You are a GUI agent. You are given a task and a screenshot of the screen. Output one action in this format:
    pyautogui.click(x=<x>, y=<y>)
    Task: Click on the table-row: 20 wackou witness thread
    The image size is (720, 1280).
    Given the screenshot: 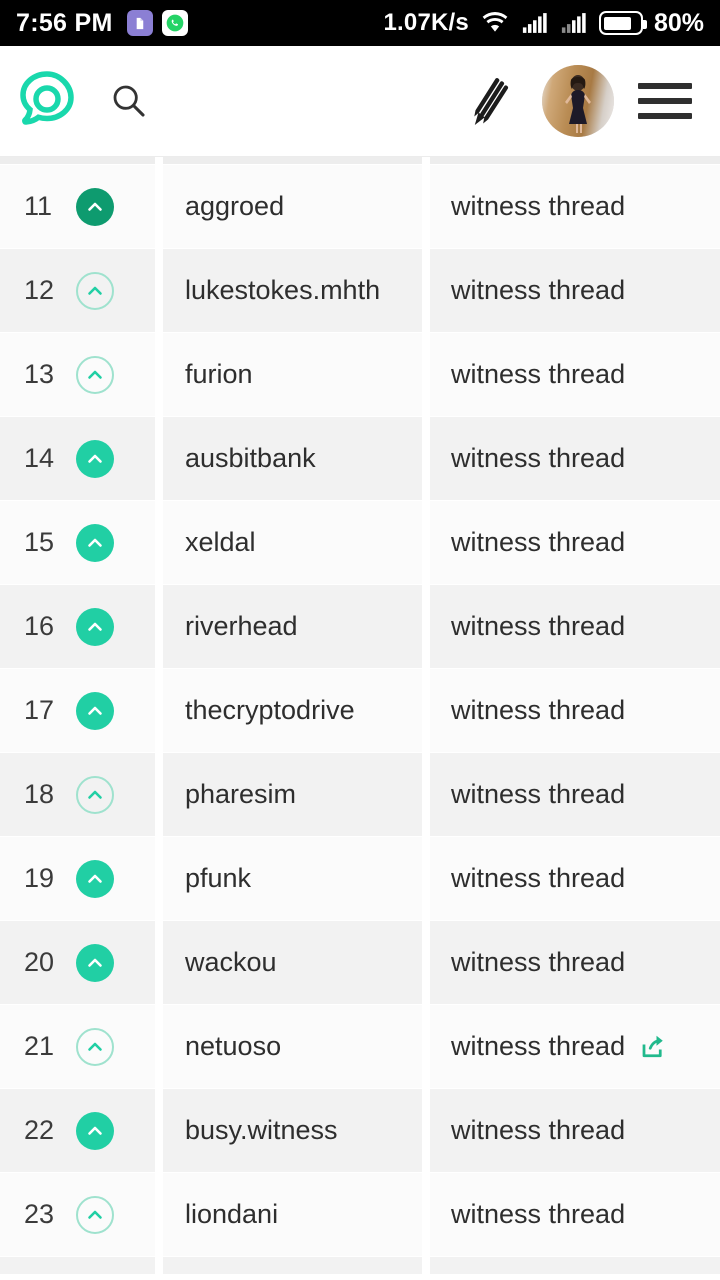 What is the action you would take?
    pyautogui.click(x=360, y=962)
    